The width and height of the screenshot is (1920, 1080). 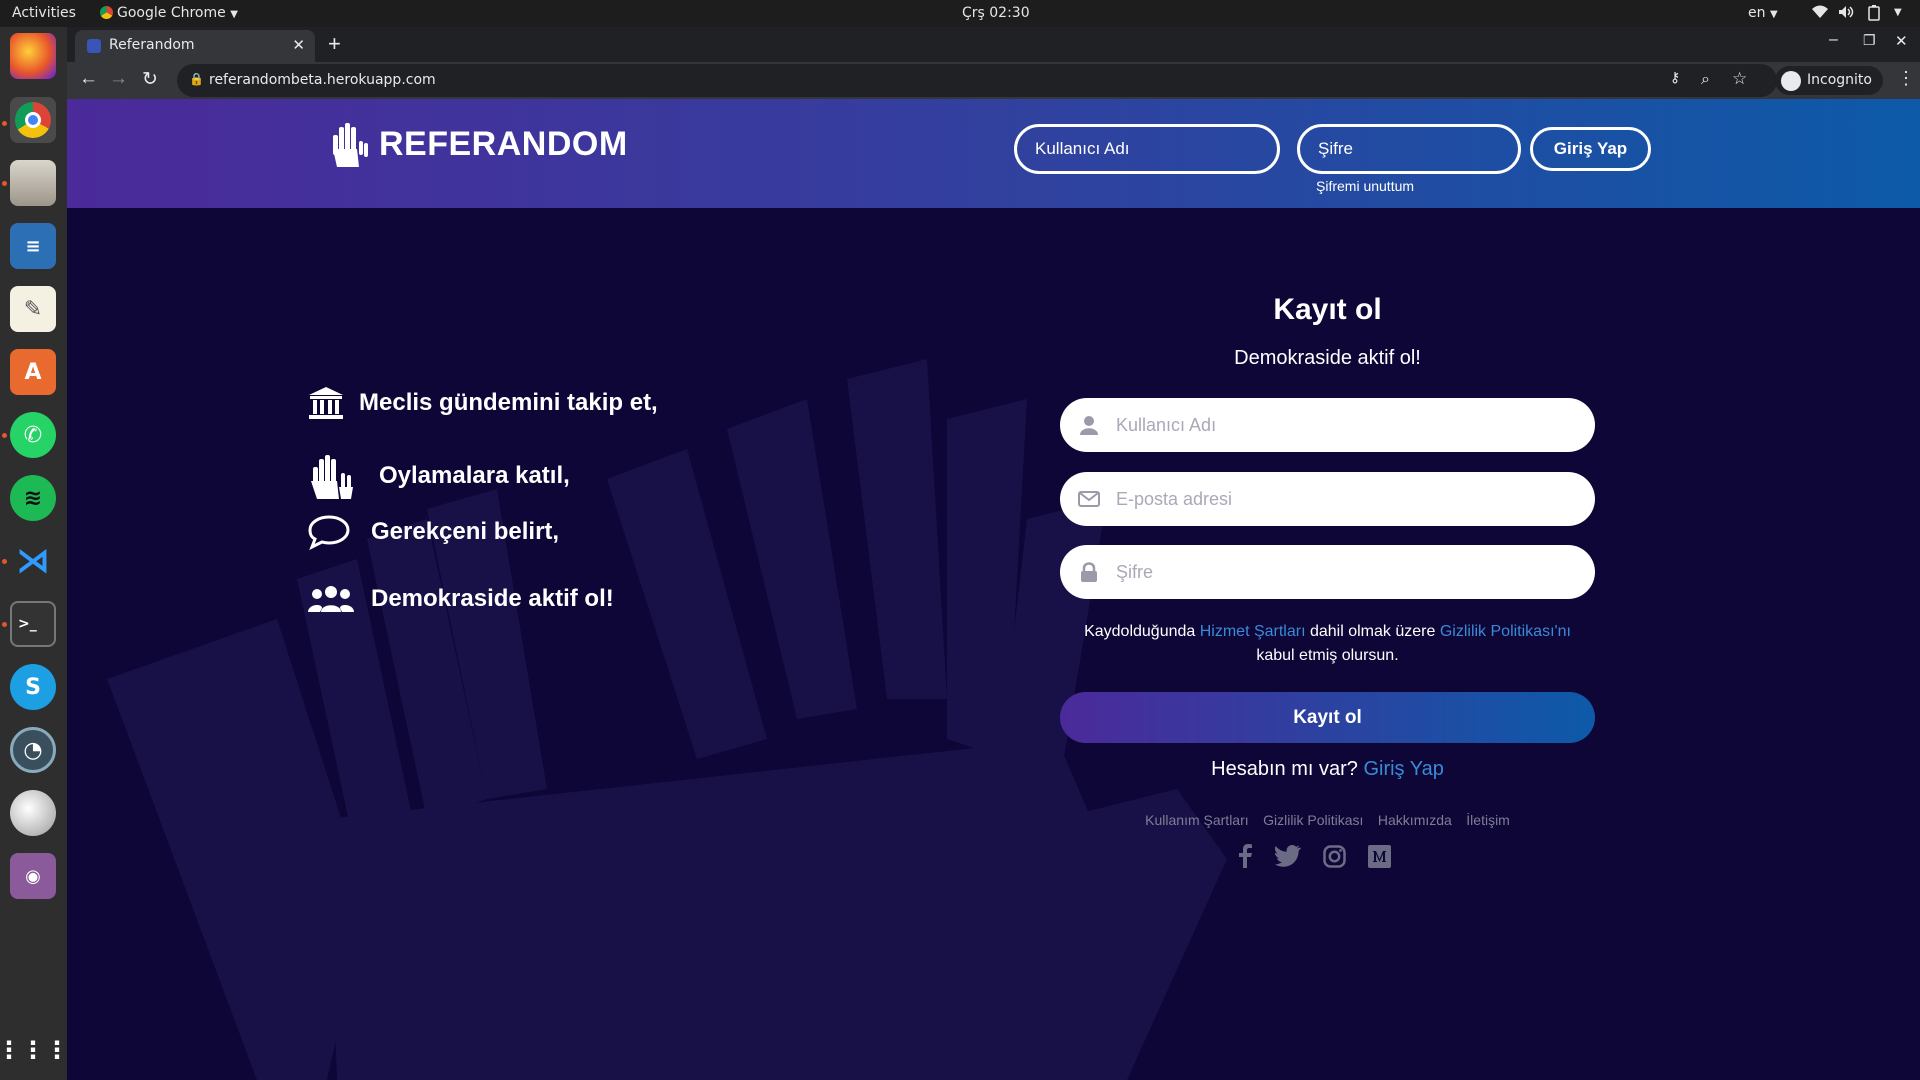 What do you see at coordinates (1820, 14) in the screenshot?
I see `wifi-icon` at bounding box center [1820, 14].